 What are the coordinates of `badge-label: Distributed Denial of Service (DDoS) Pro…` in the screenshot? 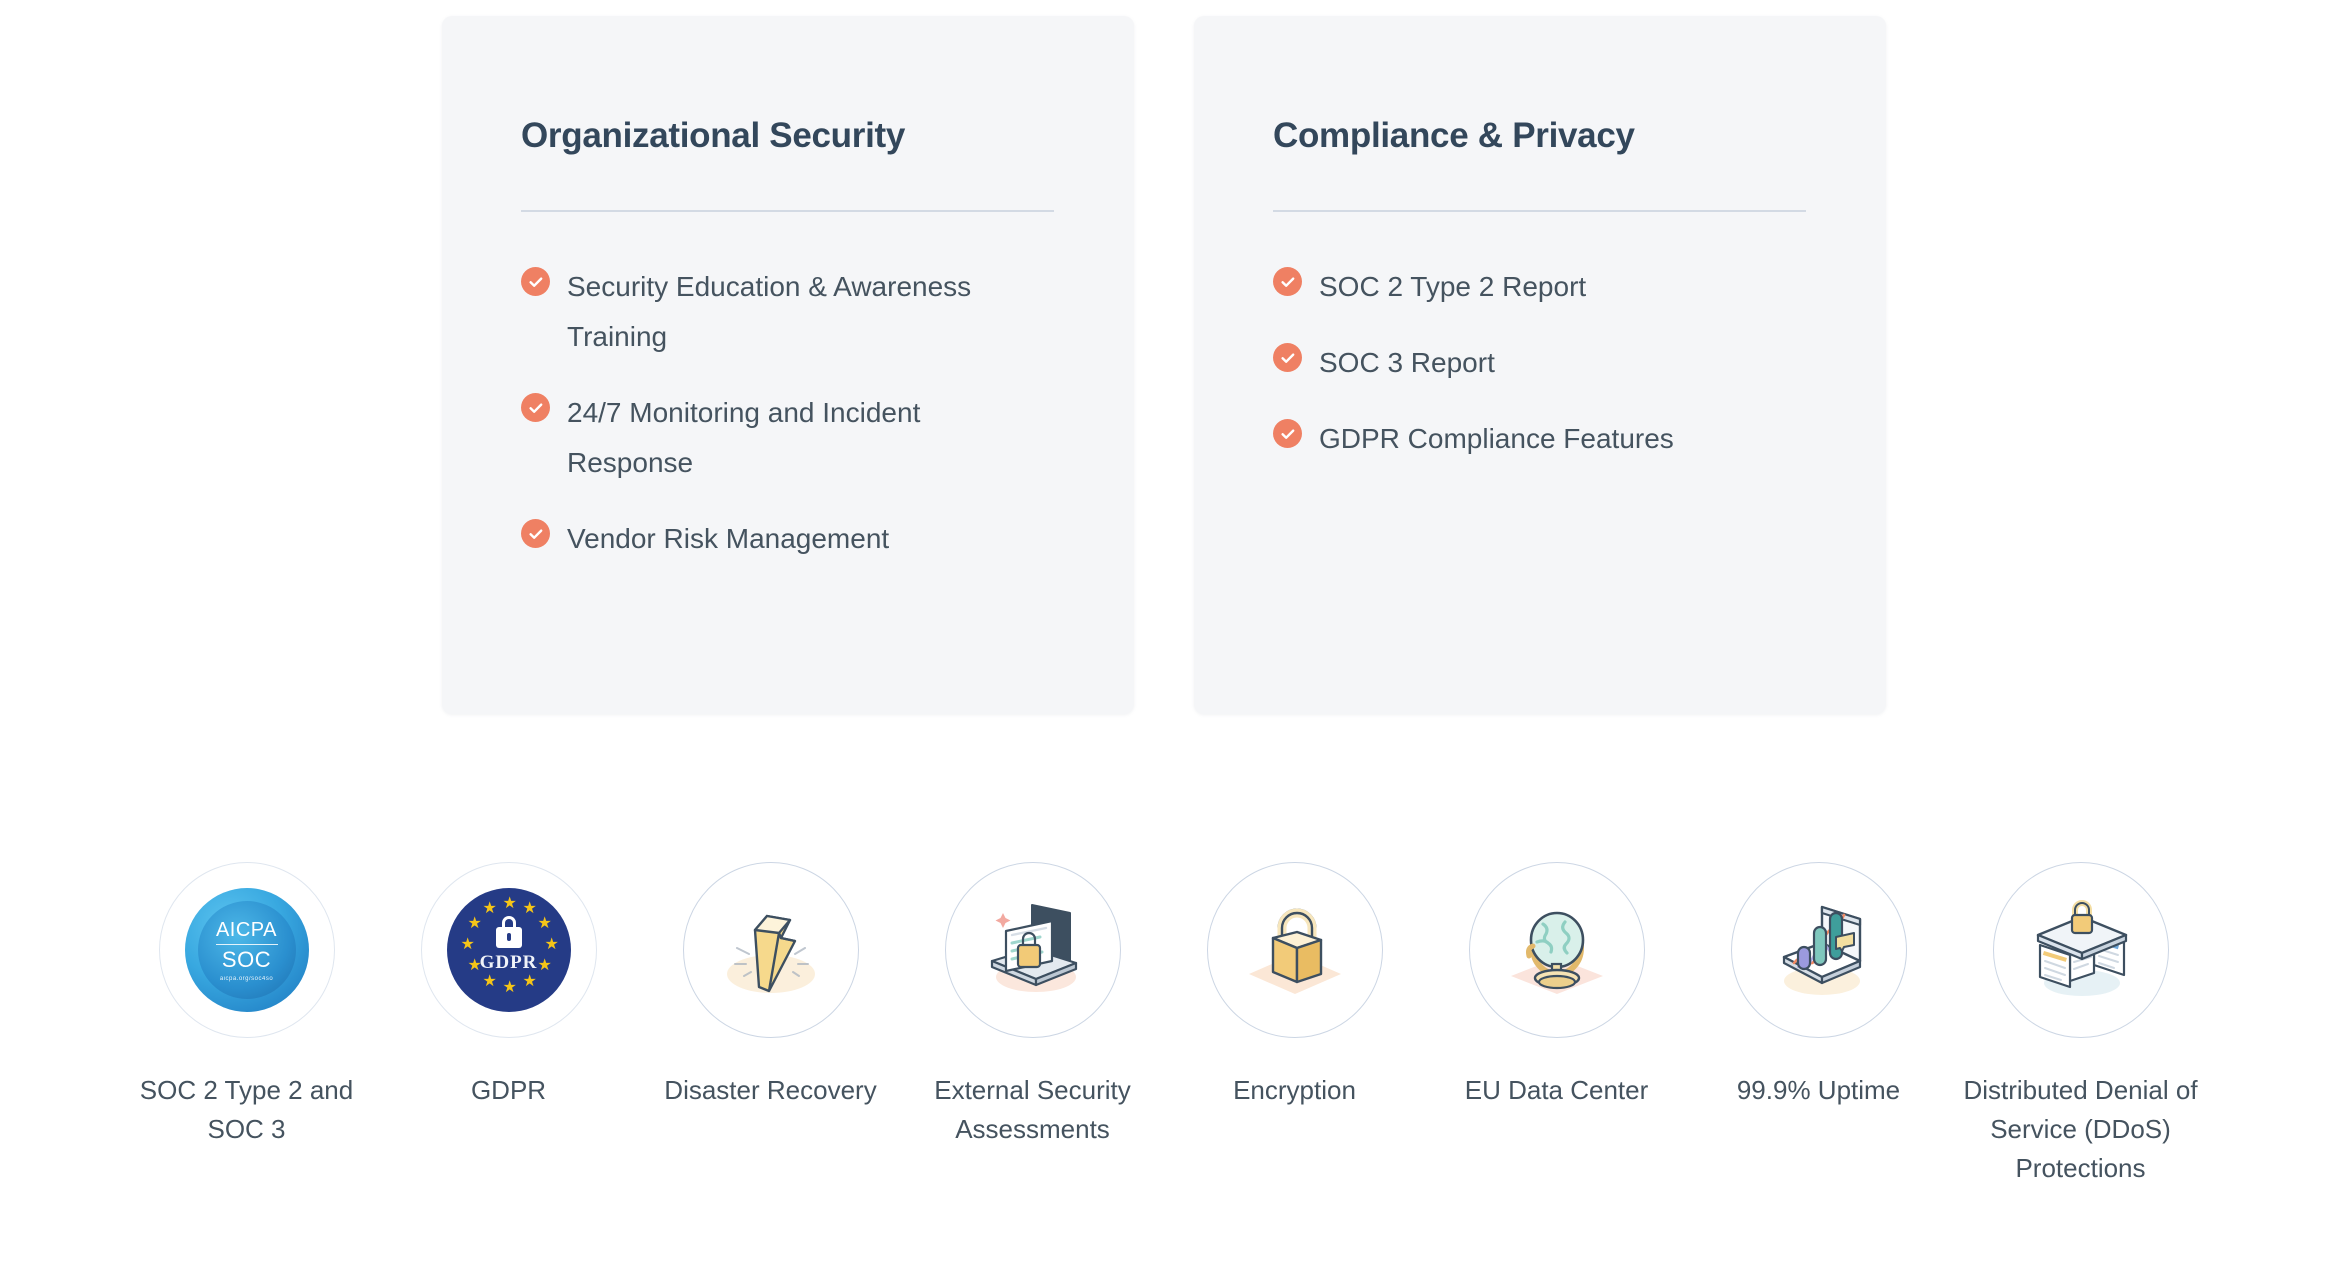 It's located at (2080, 1129).